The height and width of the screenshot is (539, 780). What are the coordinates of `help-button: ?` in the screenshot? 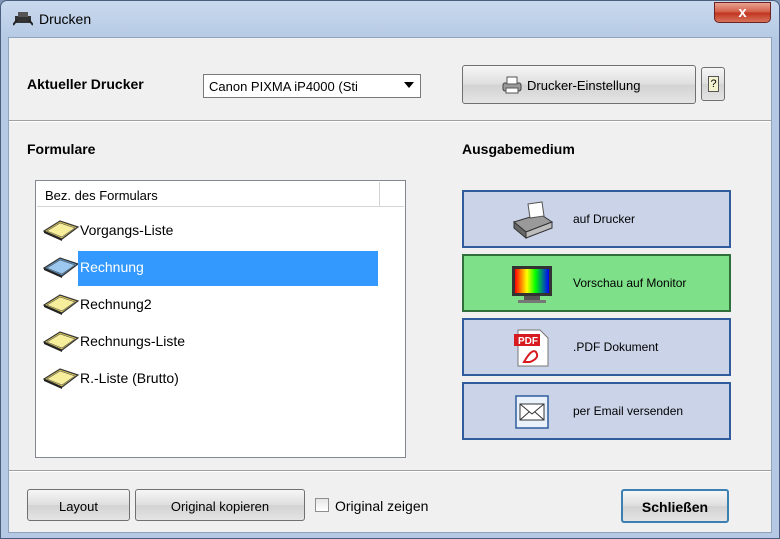 It's located at (713, 84).